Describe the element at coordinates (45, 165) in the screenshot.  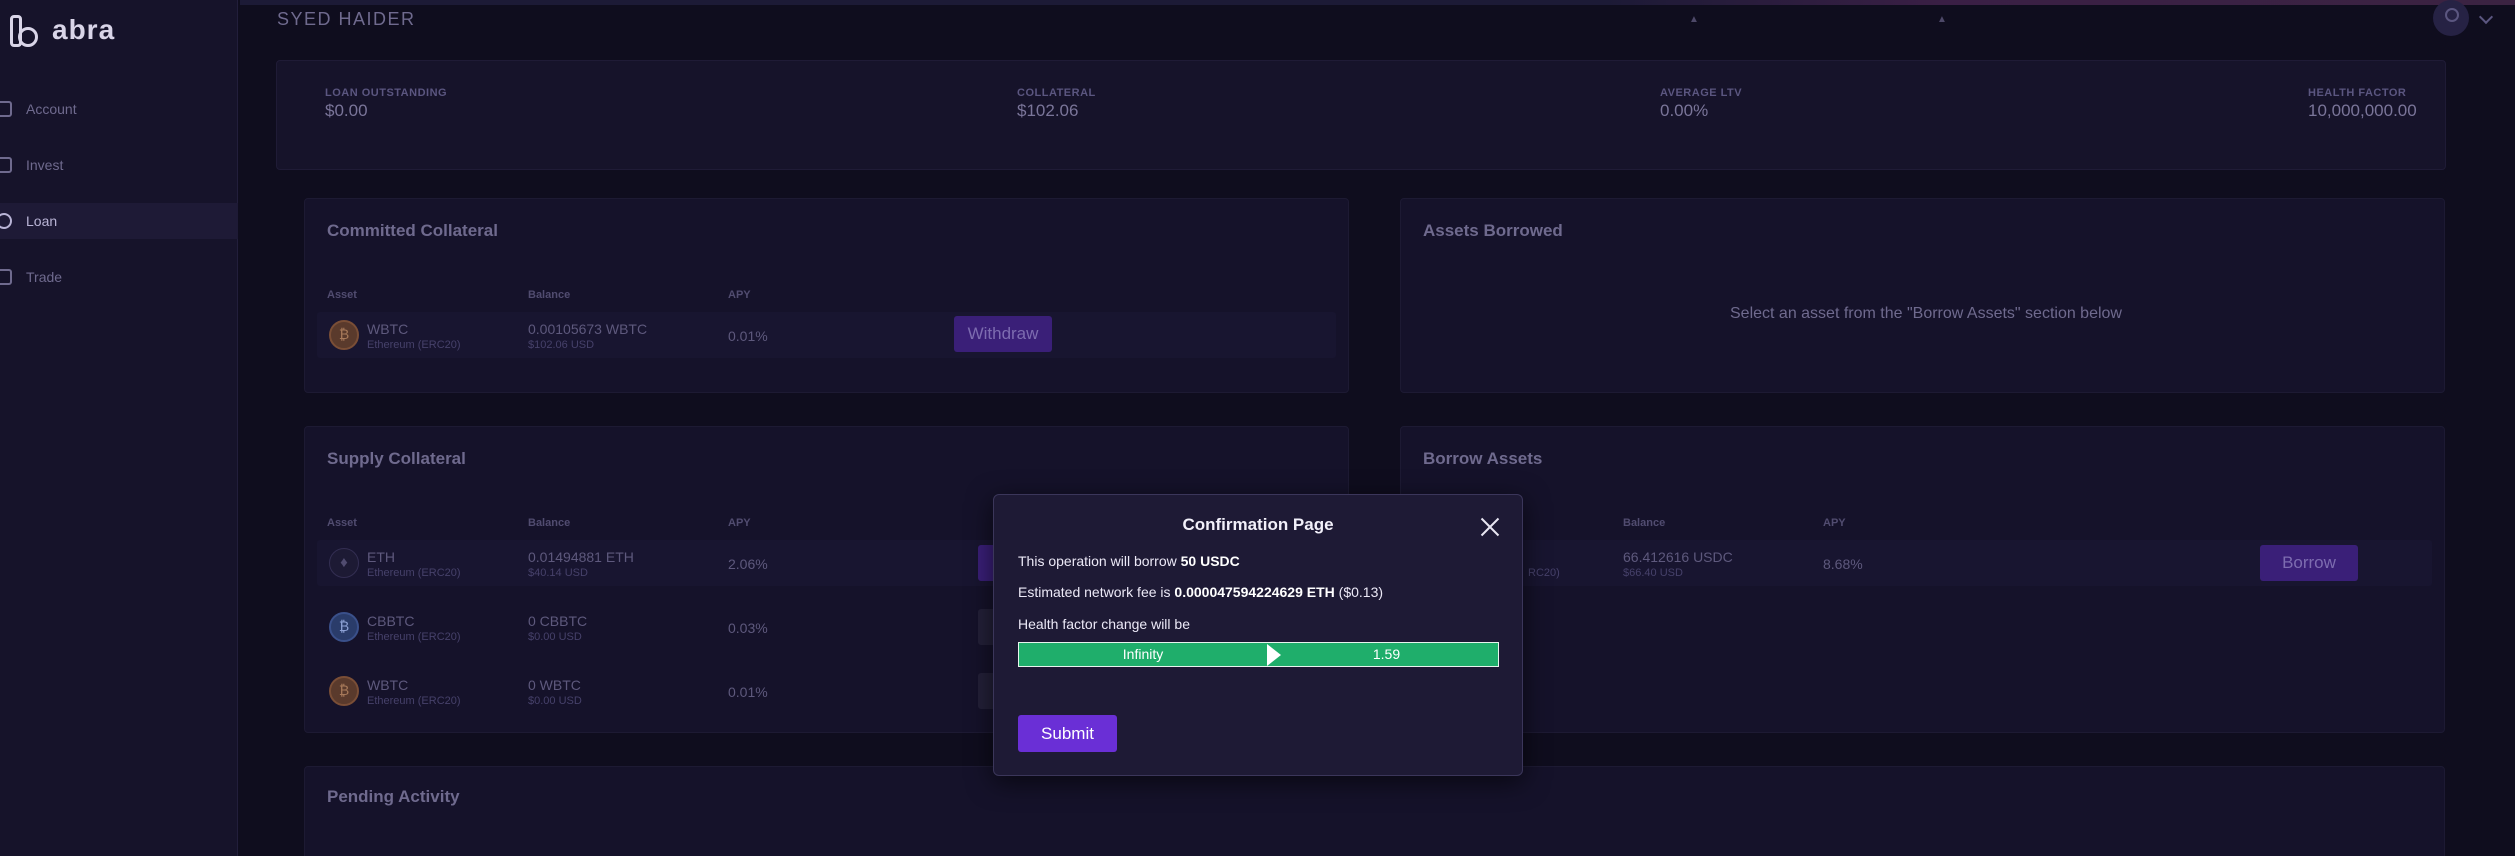
I see `sidebar-item-label: Invest` at that location.